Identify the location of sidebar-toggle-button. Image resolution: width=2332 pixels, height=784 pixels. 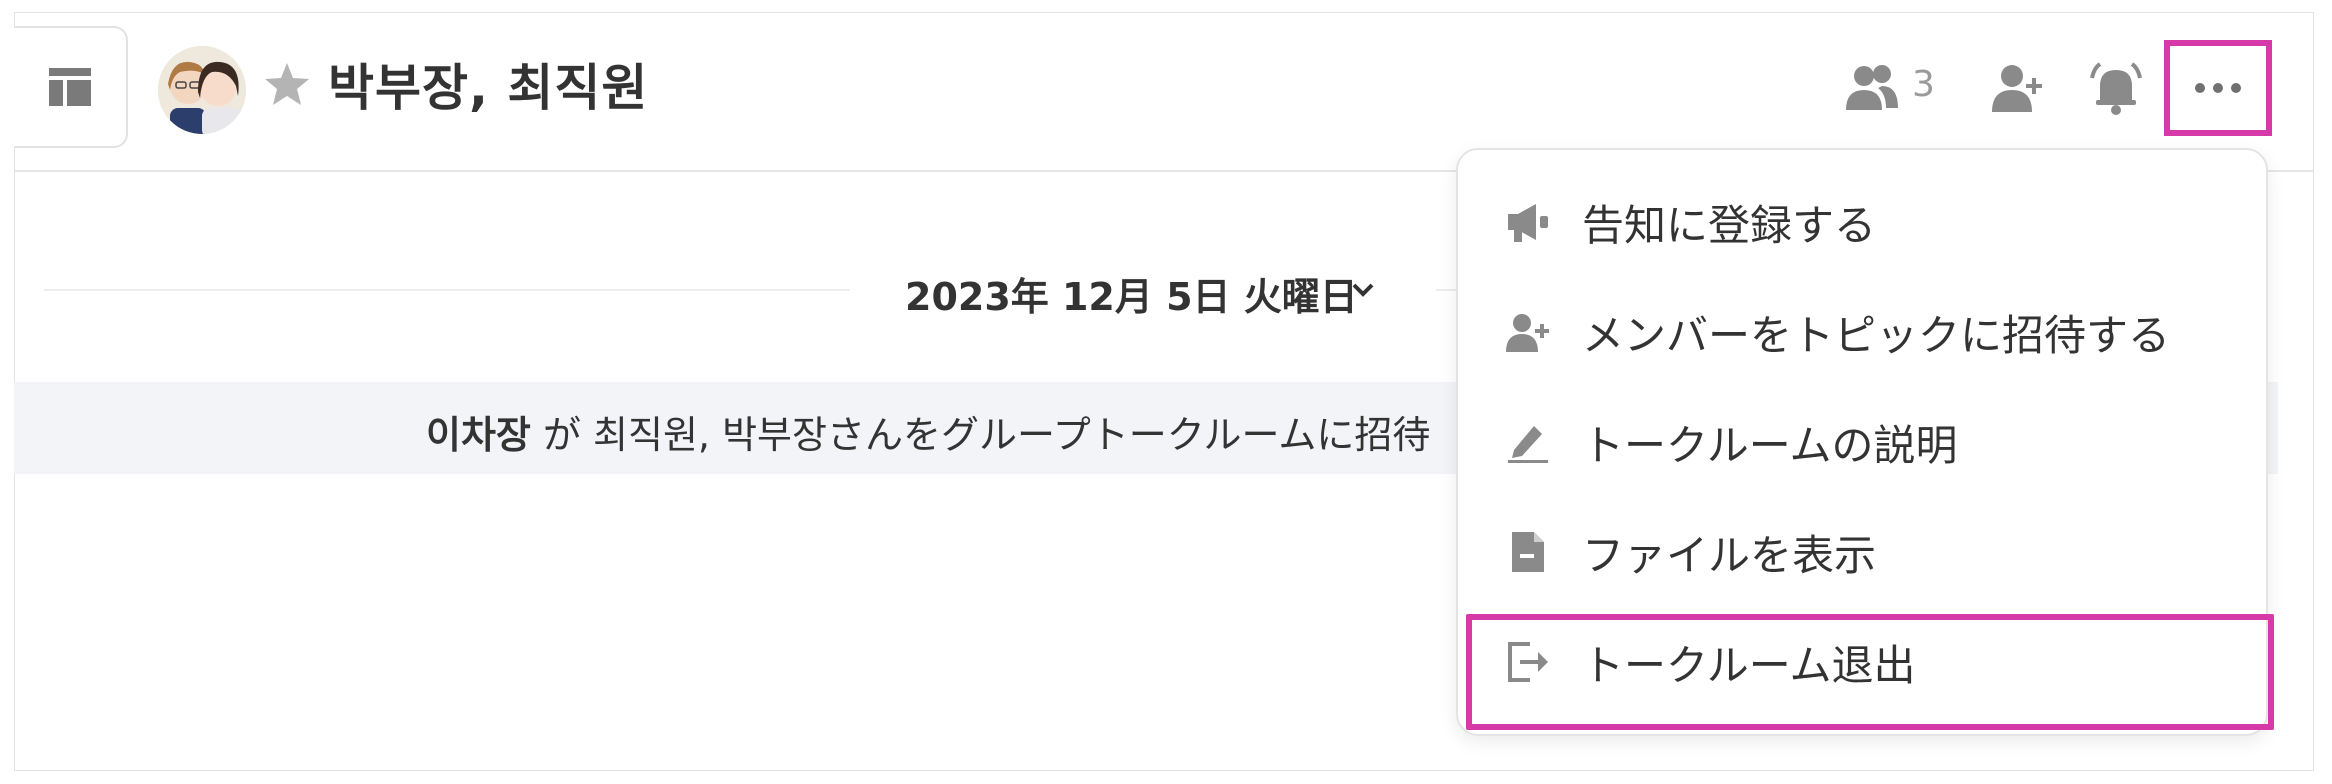
(71, 87).